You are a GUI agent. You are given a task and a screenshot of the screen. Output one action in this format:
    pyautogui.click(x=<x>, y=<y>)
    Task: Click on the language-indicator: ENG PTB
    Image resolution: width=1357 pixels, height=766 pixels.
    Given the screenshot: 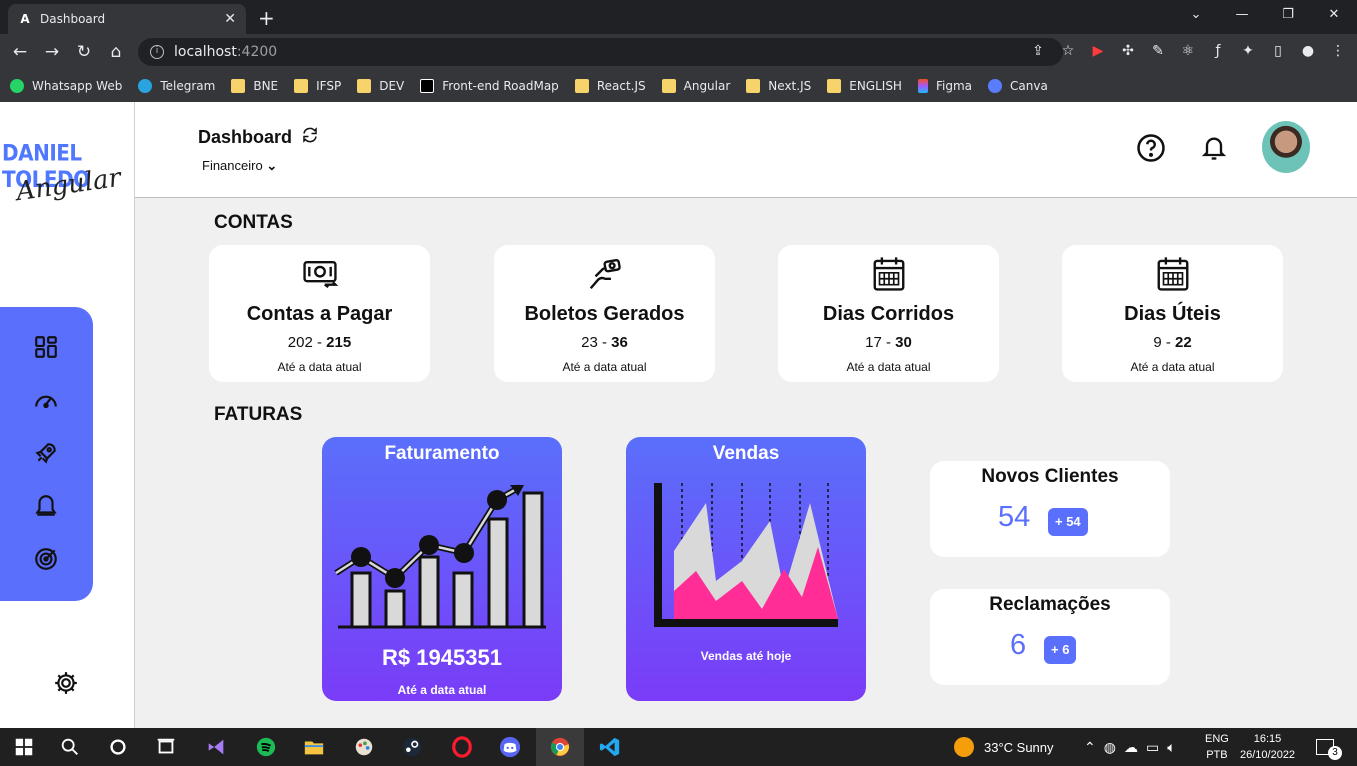 What is the action you would take?
    pyautogui.click(x=1217, y=747)
    